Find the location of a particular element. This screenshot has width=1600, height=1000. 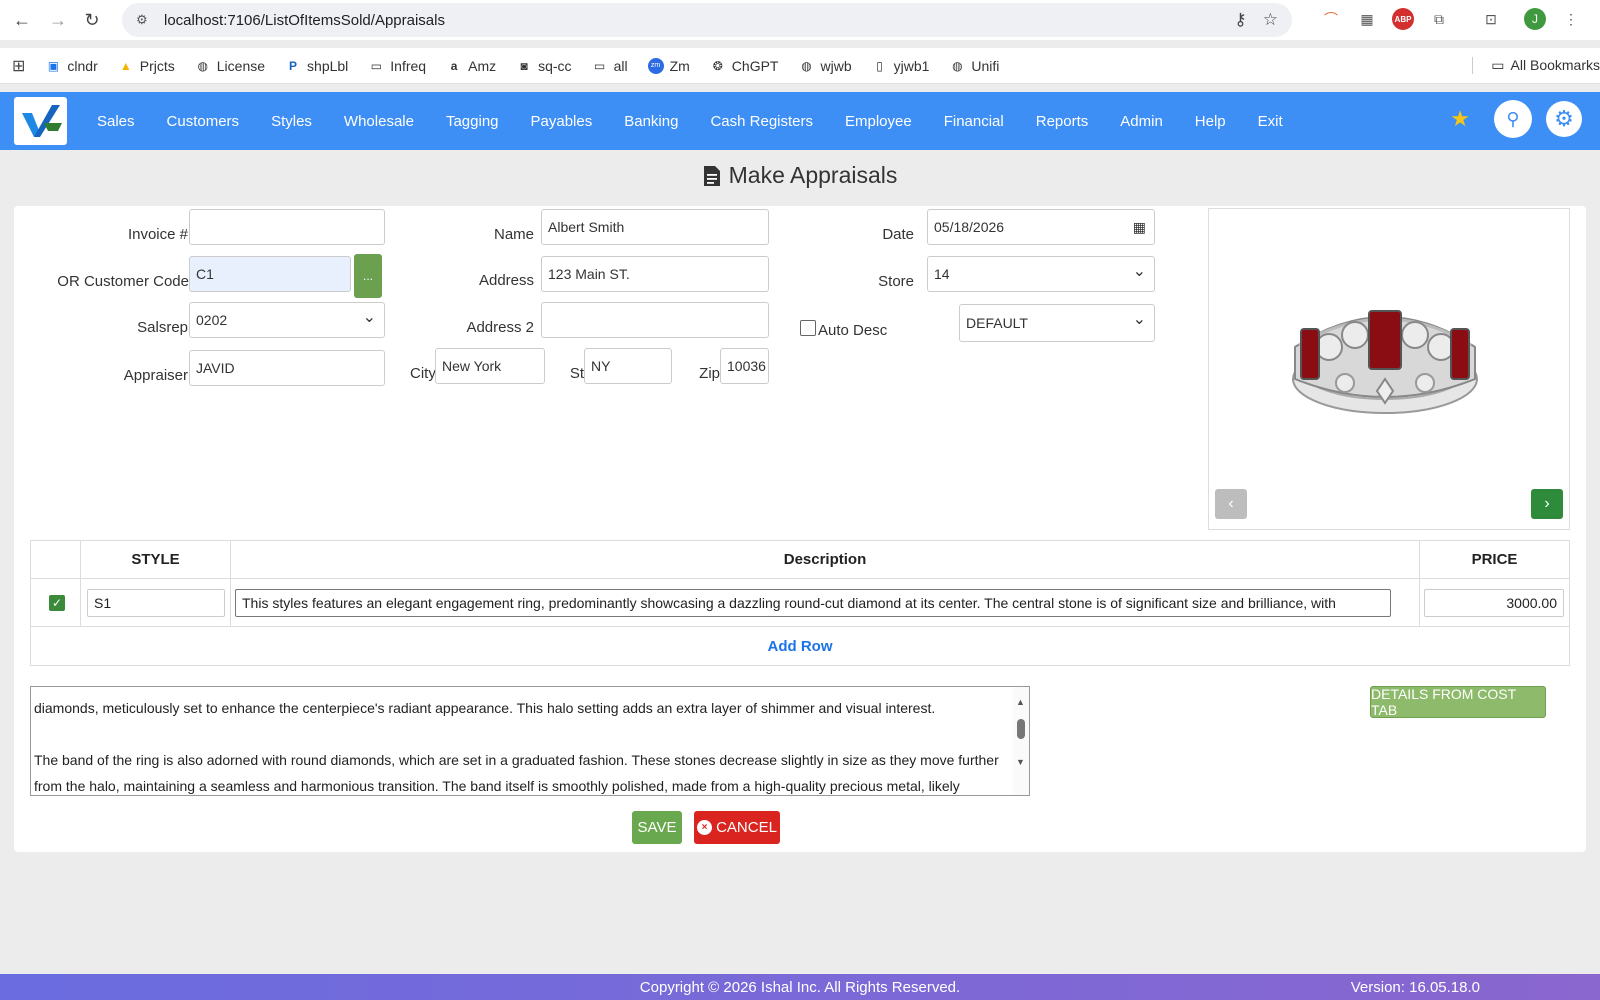

chevron-left-icon: ‹ is located at coordinates (1231, 503).